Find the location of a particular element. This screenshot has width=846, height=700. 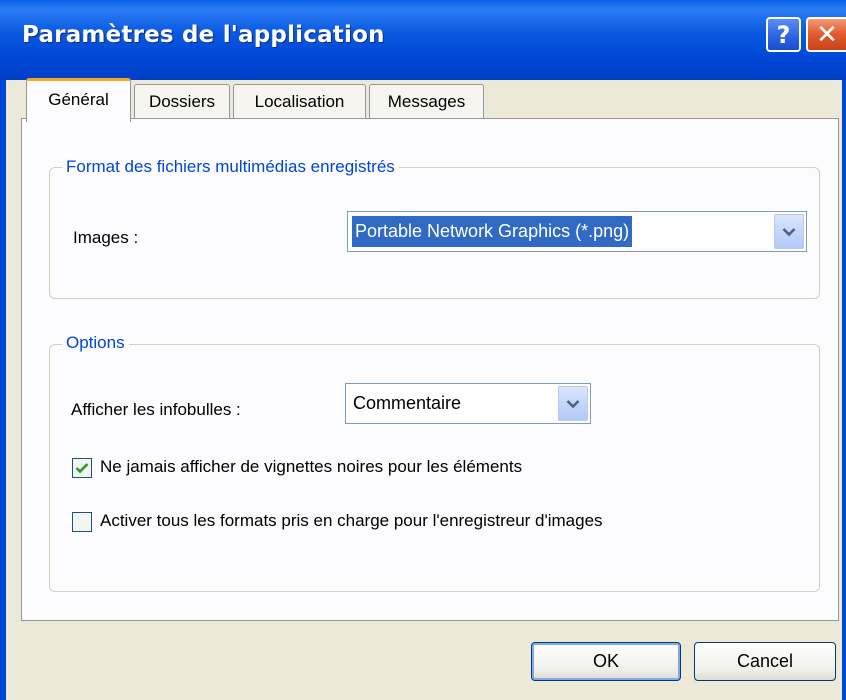

help-button: ? is located at coordinates (783, 34).